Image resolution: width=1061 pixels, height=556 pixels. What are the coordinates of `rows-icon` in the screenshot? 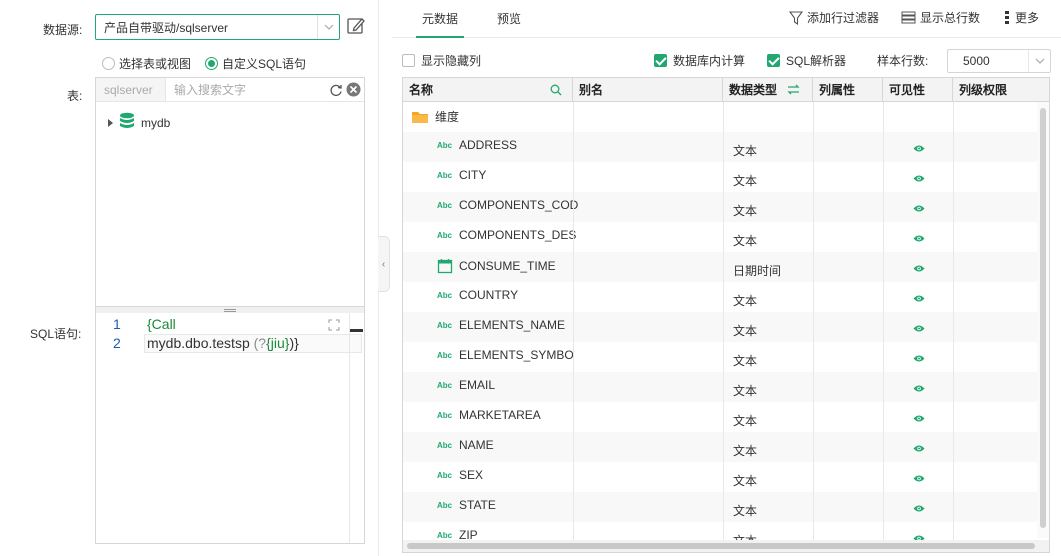 It's located at (908, 17).